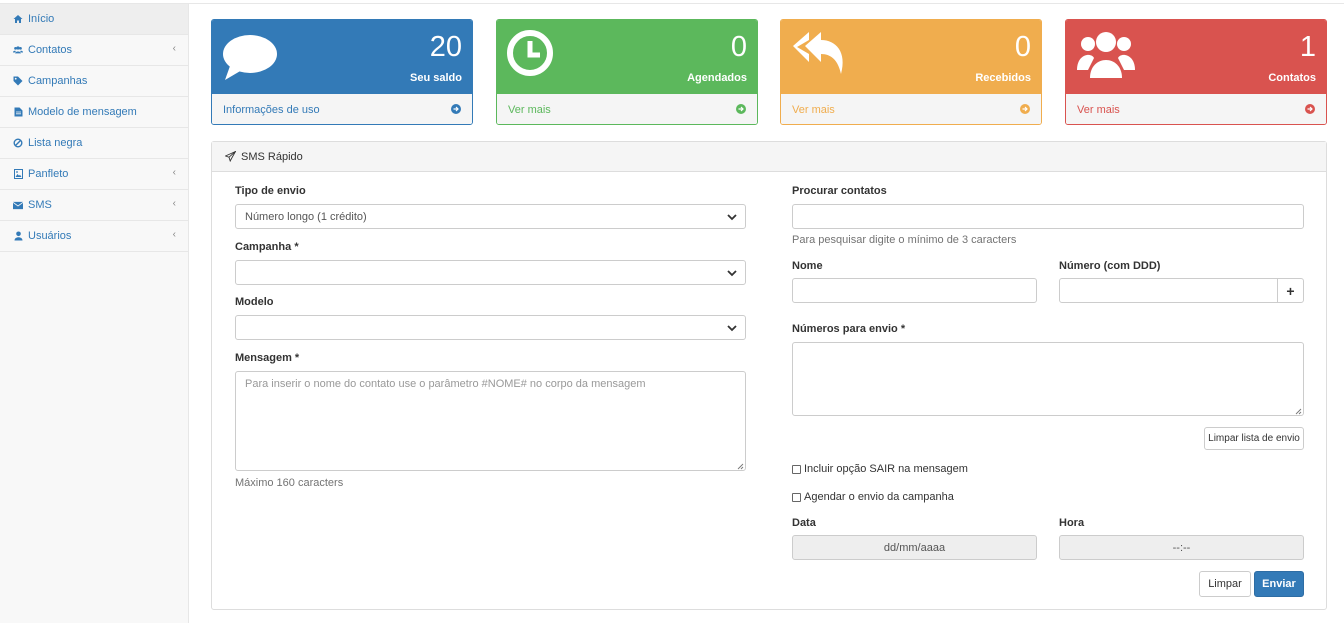 Image resolution: width=1344 pixels, height=623 pixels. I want to click on card-label: Recebidos, so click(1003, 78).